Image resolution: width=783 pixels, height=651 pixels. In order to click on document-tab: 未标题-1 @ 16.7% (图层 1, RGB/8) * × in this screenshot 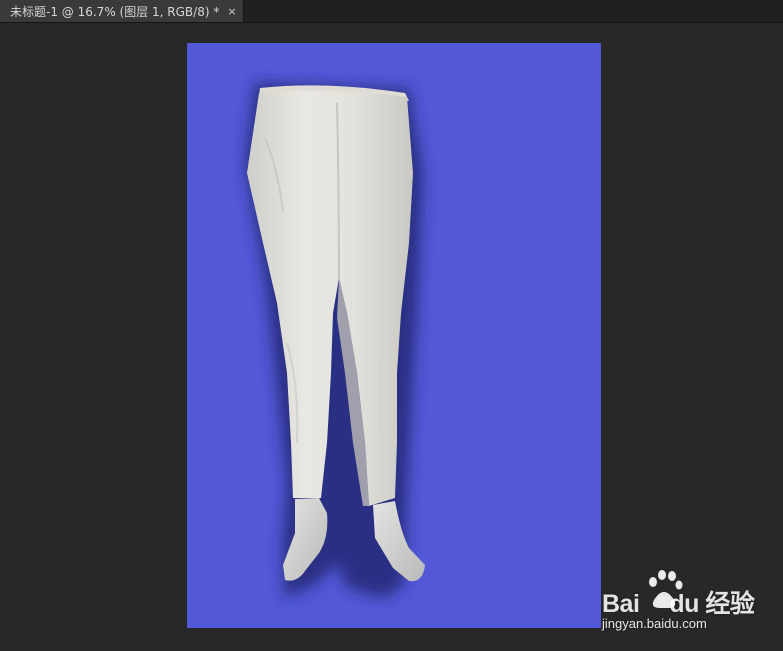, I will do `click(122, 11)`.